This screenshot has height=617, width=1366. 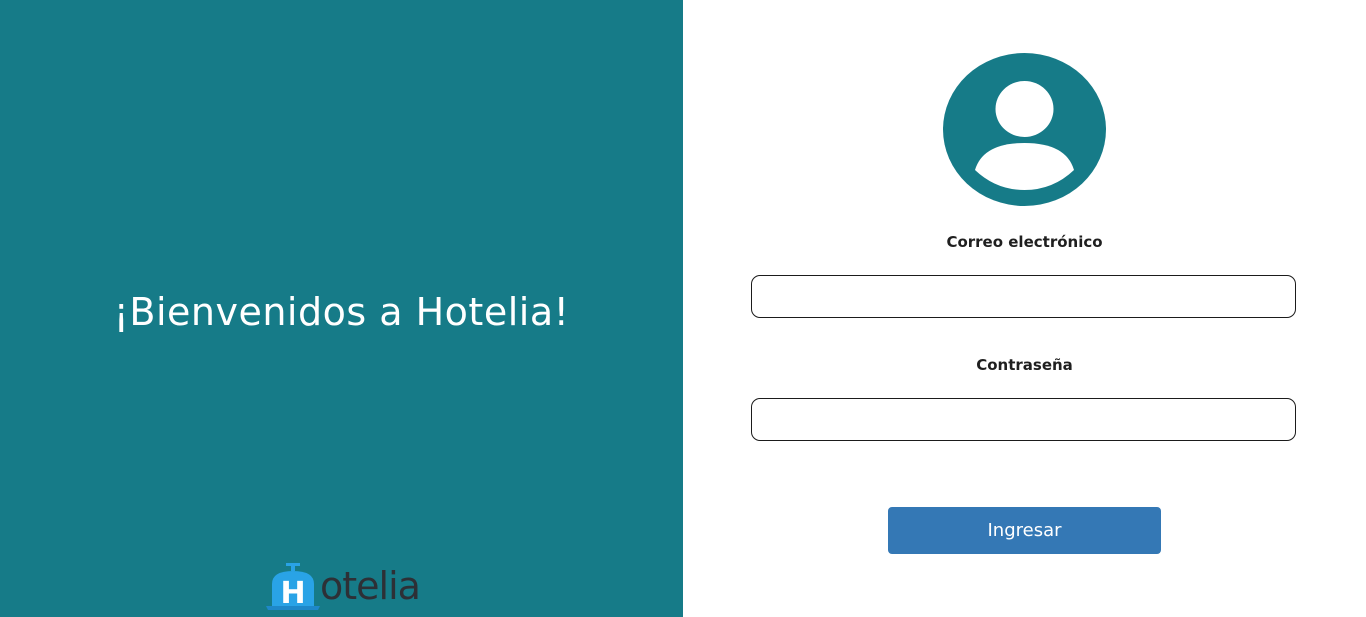 I want to click on hotel-bell-icon: H, so click(x=293, y=587).